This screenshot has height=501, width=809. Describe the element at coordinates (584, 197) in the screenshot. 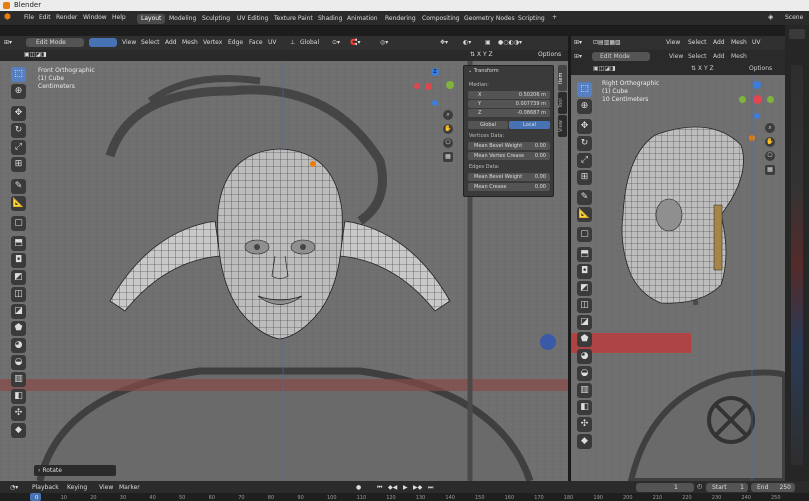

I see `right-annotate-tool-icon: ✎` at that location.